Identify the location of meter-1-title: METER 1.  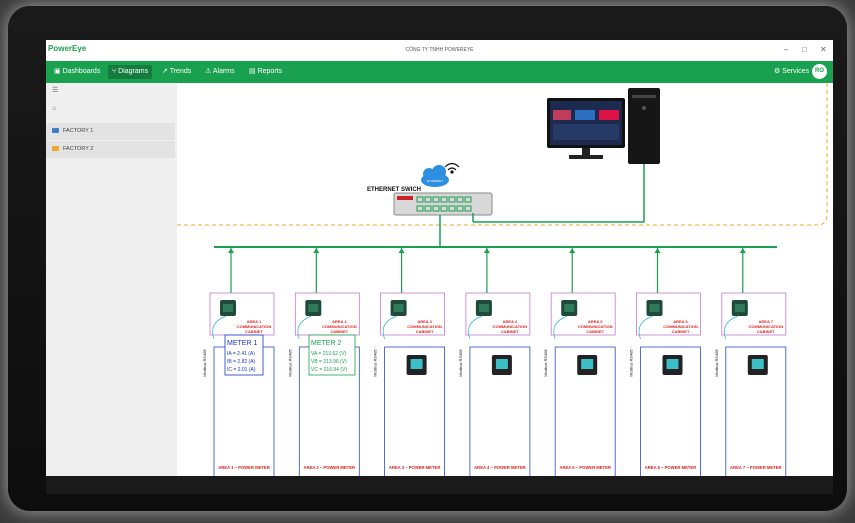
(242, 343).